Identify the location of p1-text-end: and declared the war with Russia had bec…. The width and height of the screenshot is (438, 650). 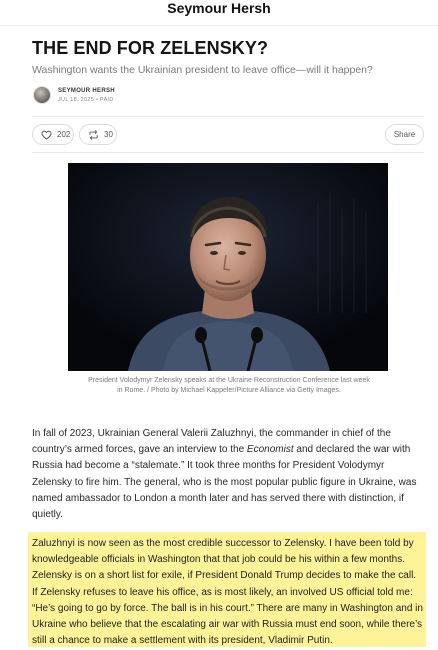
(224, 482).